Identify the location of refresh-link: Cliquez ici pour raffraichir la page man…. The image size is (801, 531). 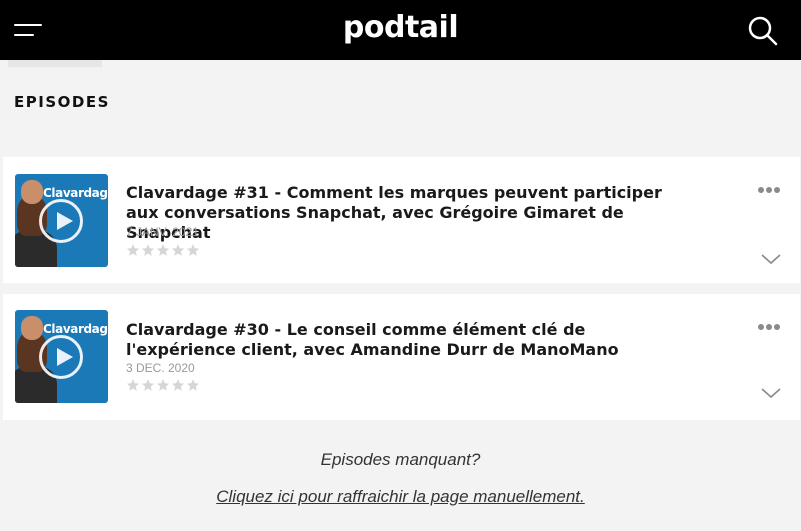
(400, 496).